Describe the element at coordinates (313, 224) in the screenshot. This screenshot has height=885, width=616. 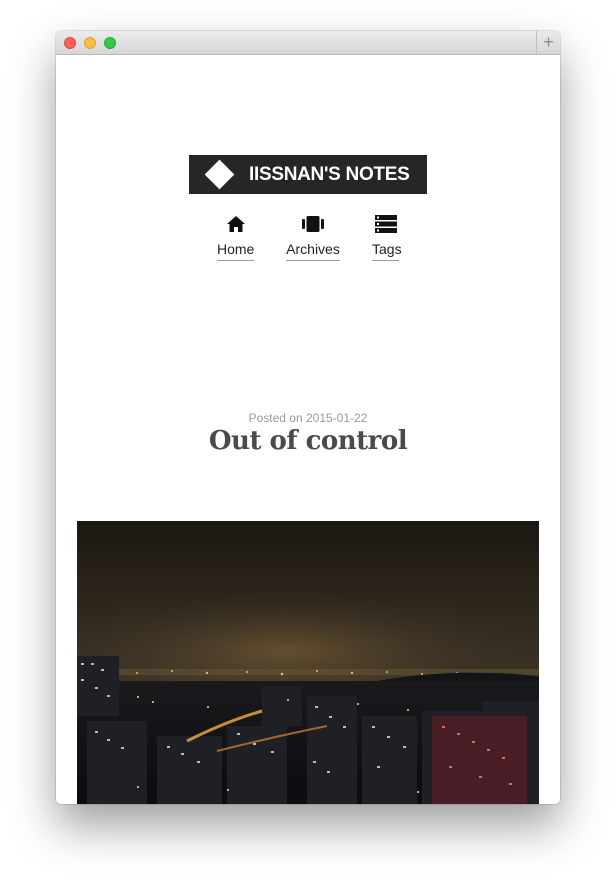
I see `archive-icon` at that location.